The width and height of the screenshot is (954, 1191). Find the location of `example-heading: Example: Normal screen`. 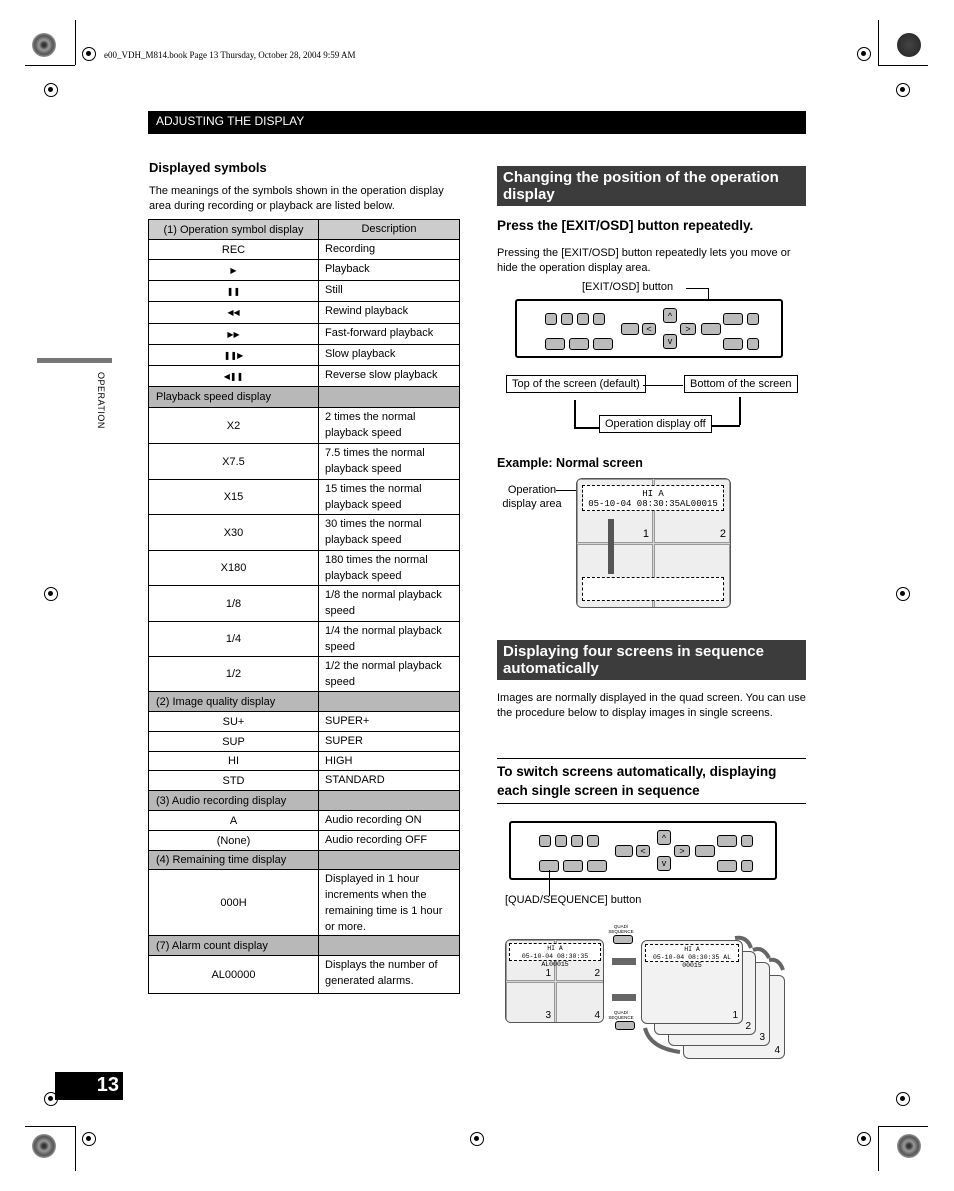

example-heading: Example: Normal screen is located at coordinates (570, 463).